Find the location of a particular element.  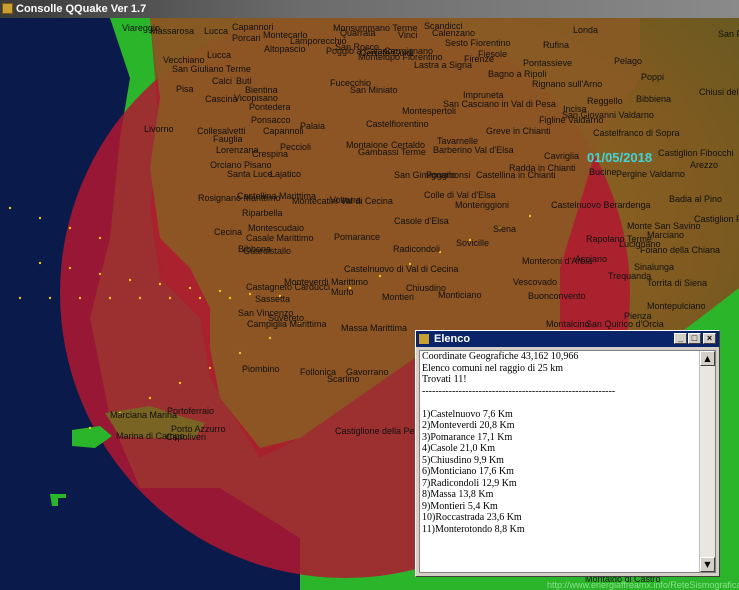

radius-line: Elenco comuni nel raggio di 25 km is located at coordinates (493, 368).